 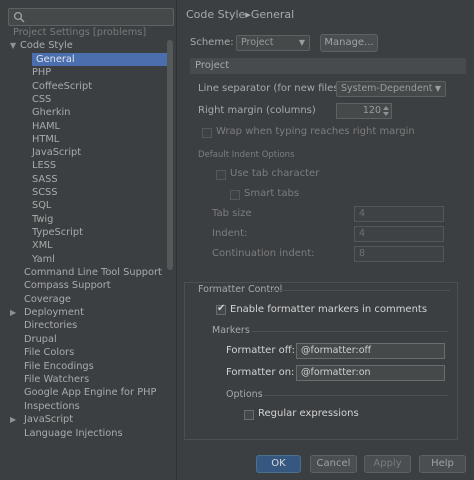 What do you see at coordinates (442, 464) in the screenshot?
I see `help-button: Help` at bounding box center [442, 464].